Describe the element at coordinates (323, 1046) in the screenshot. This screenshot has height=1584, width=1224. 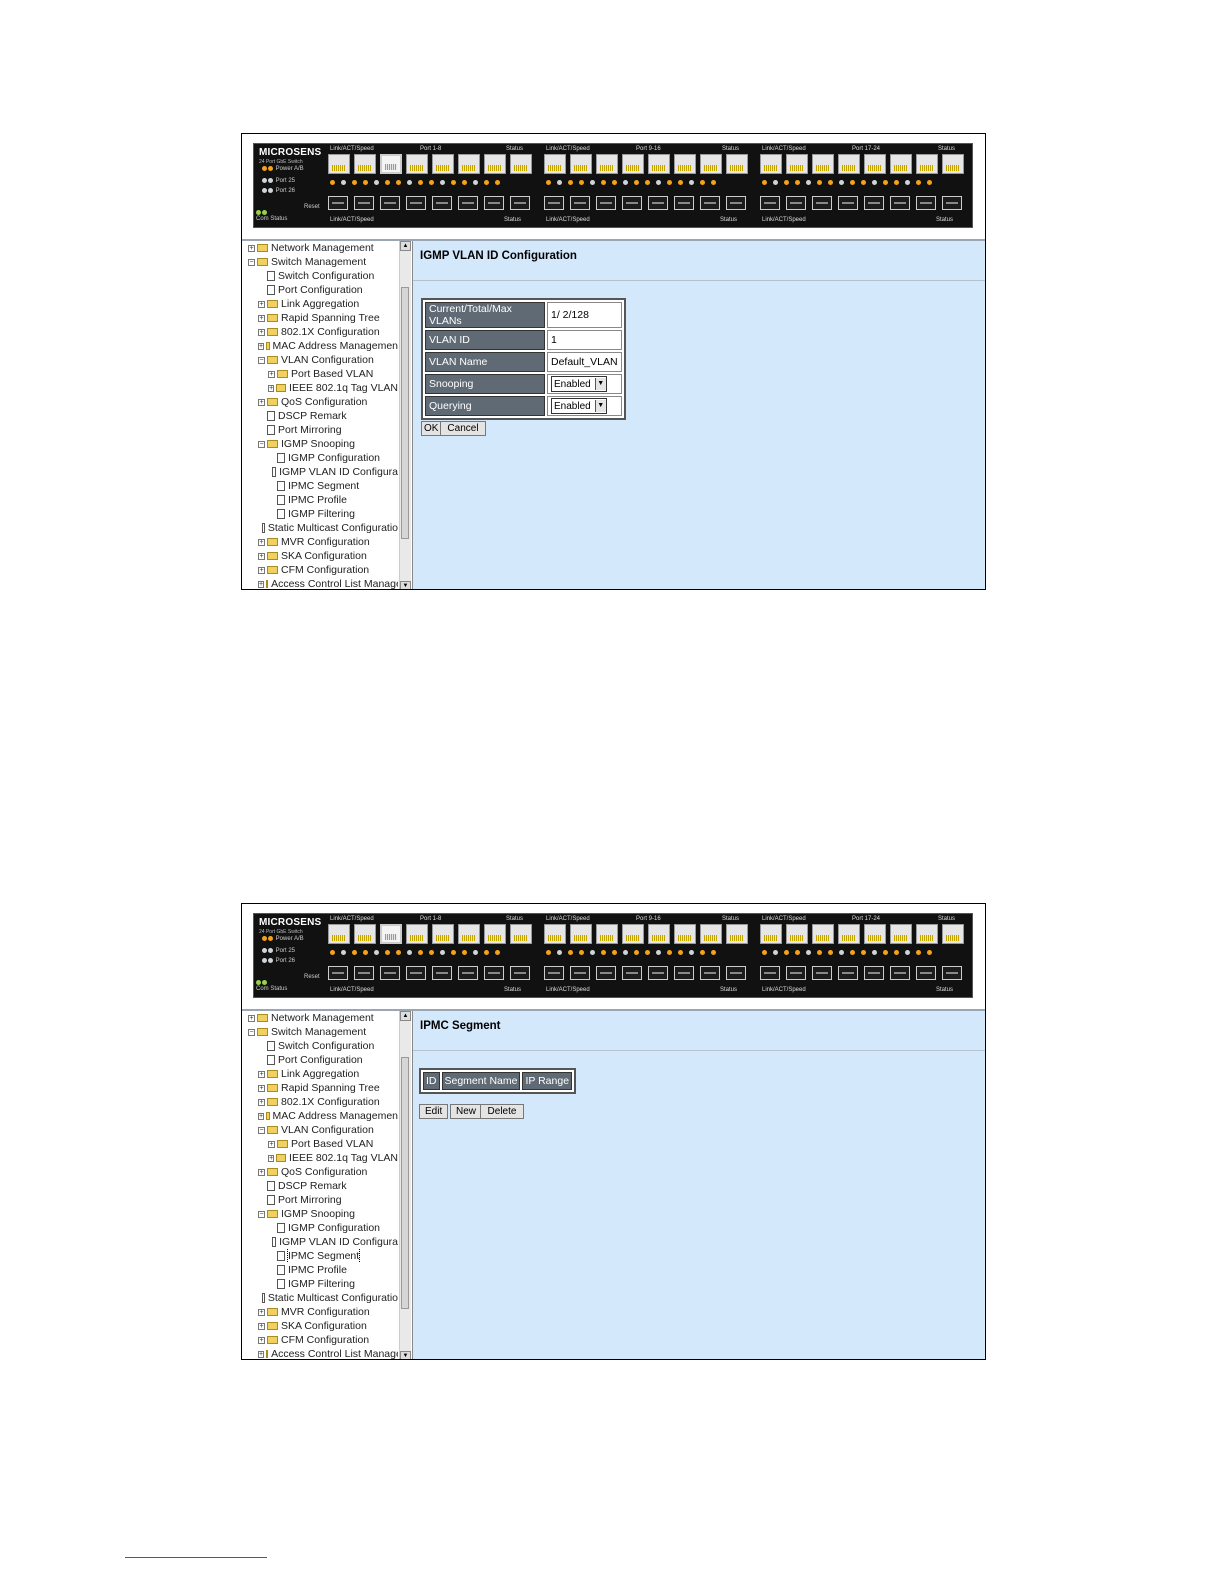
I see `tree-item: Switch Configuration` at that location.